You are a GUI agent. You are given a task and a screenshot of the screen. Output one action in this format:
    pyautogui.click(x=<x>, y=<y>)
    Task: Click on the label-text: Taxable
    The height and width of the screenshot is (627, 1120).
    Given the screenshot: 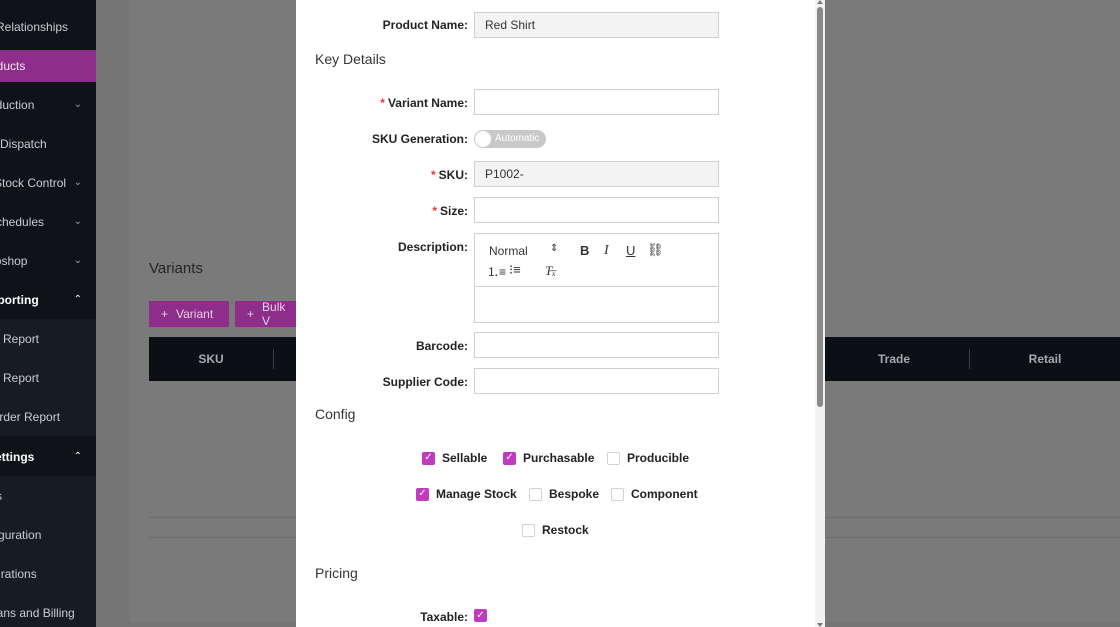 What is the action you would take?
    pyautogui.click(x=442, y=617)
    